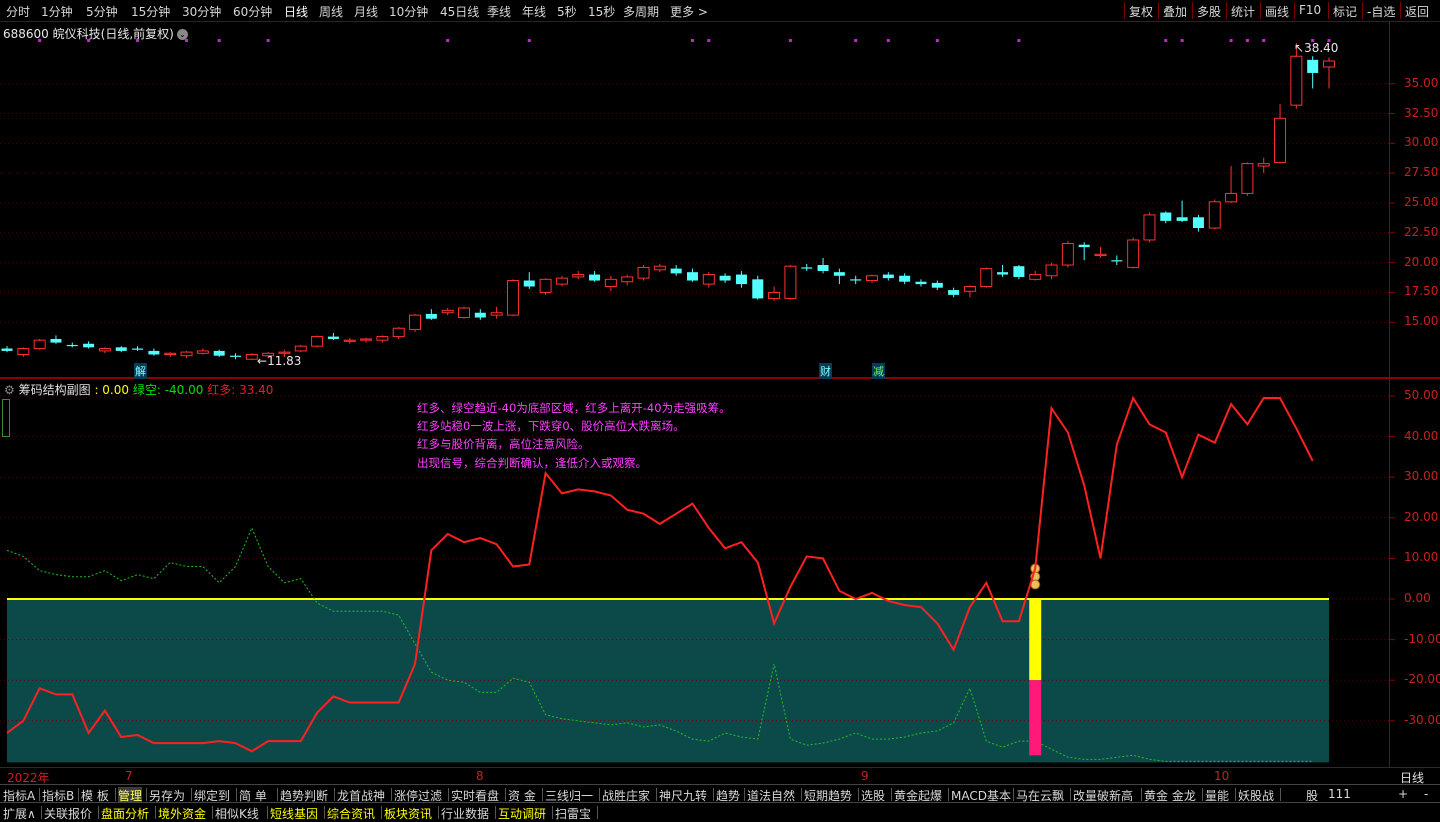 The width and height of the screenshot is (1440, 822). I want to click on event-badge-reduce: 减, so click(878, 371).